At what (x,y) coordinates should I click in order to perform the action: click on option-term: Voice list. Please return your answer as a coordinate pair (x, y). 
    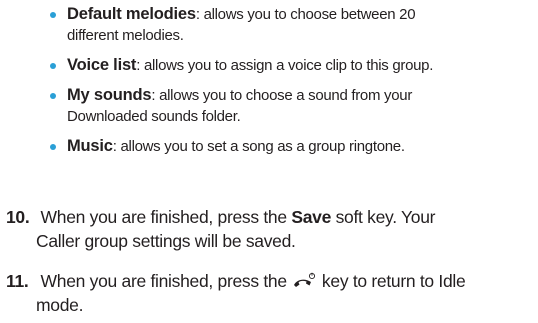
    Looking at the image, I should click on (102, 65).